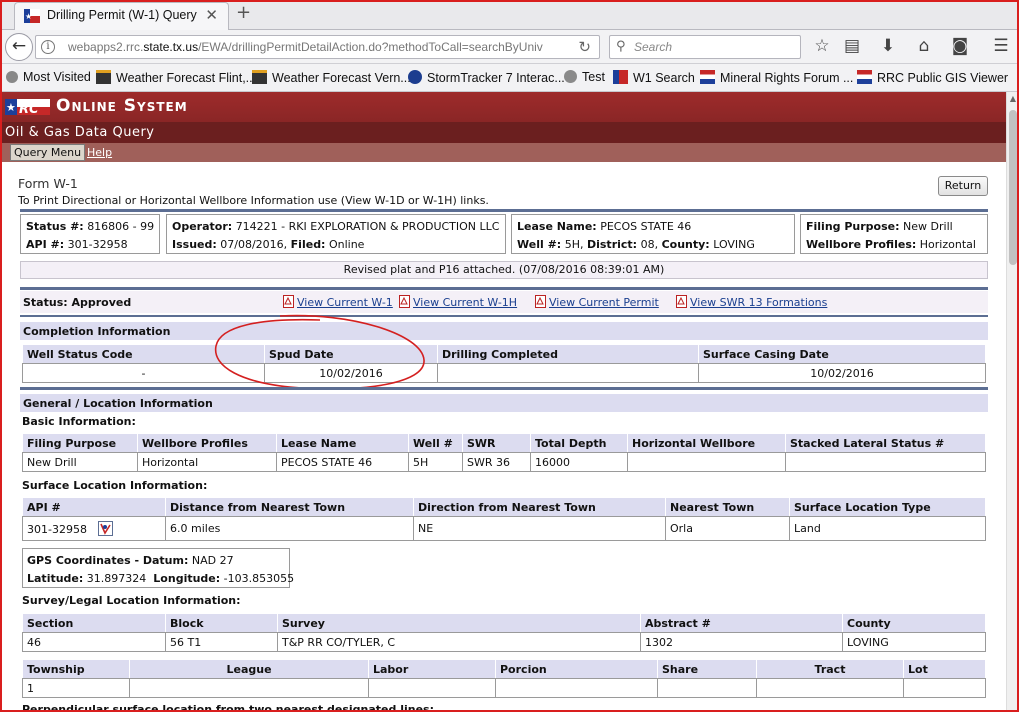  I want to click on column-header: Tract, so click(830, 669).